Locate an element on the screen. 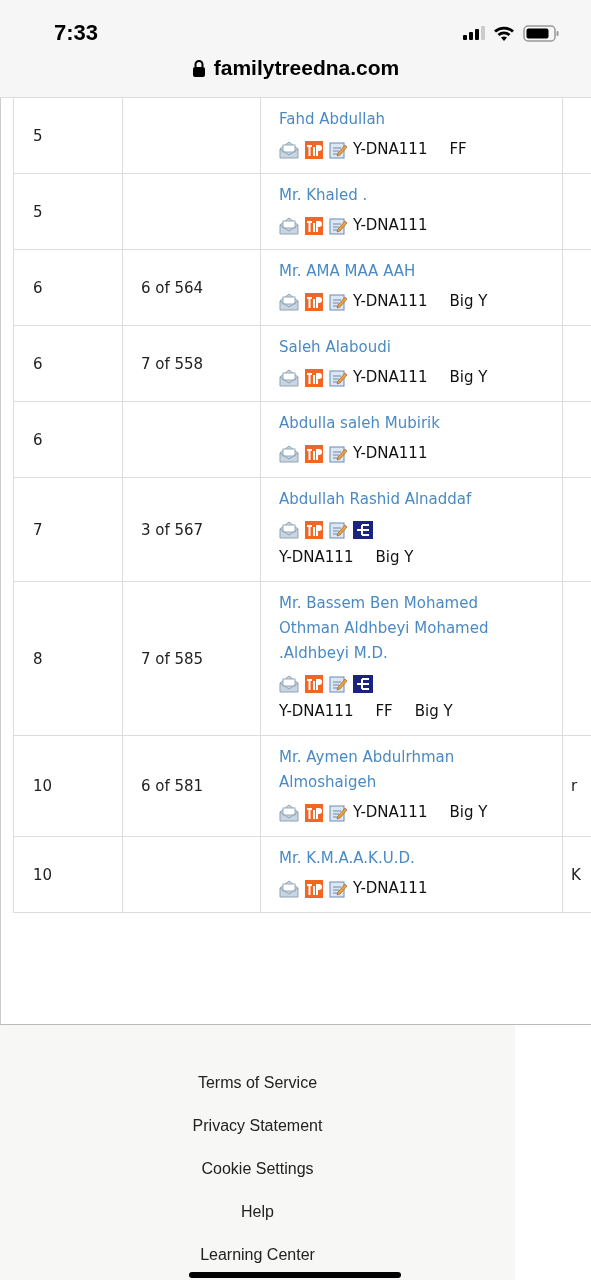  footer-link: Privacy Statement is located at coordinates (257, 1126).